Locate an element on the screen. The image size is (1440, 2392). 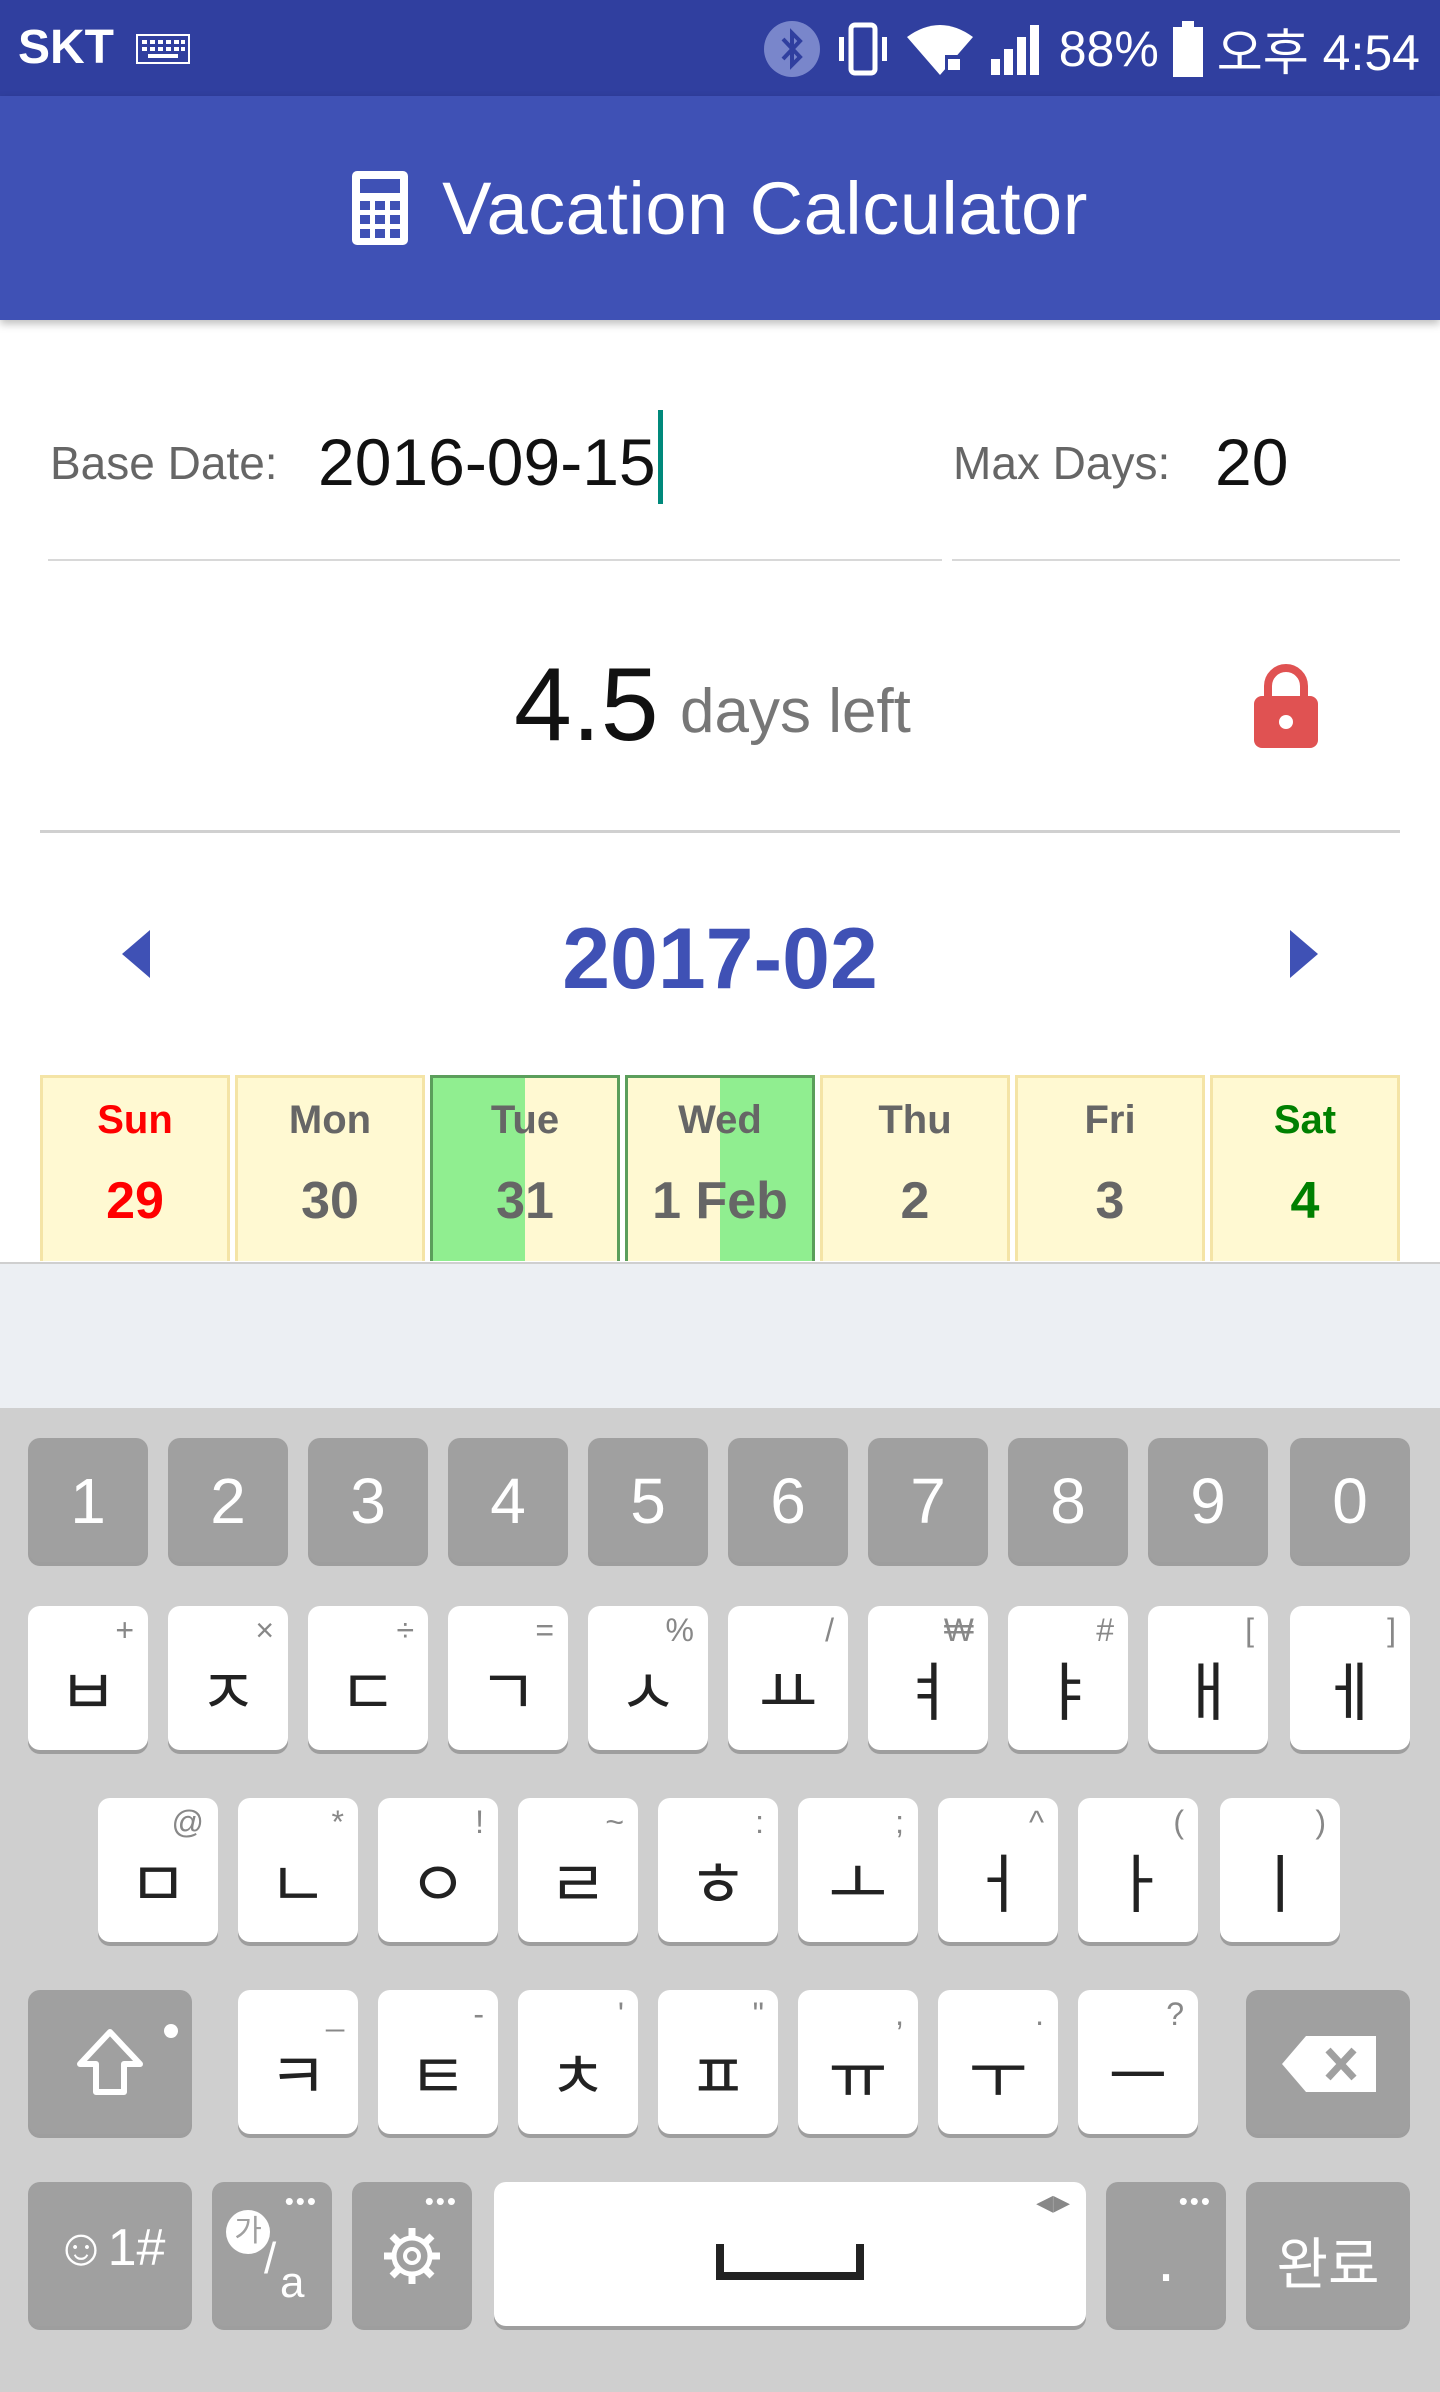
calendar-day-tue: Tue 31 is located at coordinates (525, 1168).